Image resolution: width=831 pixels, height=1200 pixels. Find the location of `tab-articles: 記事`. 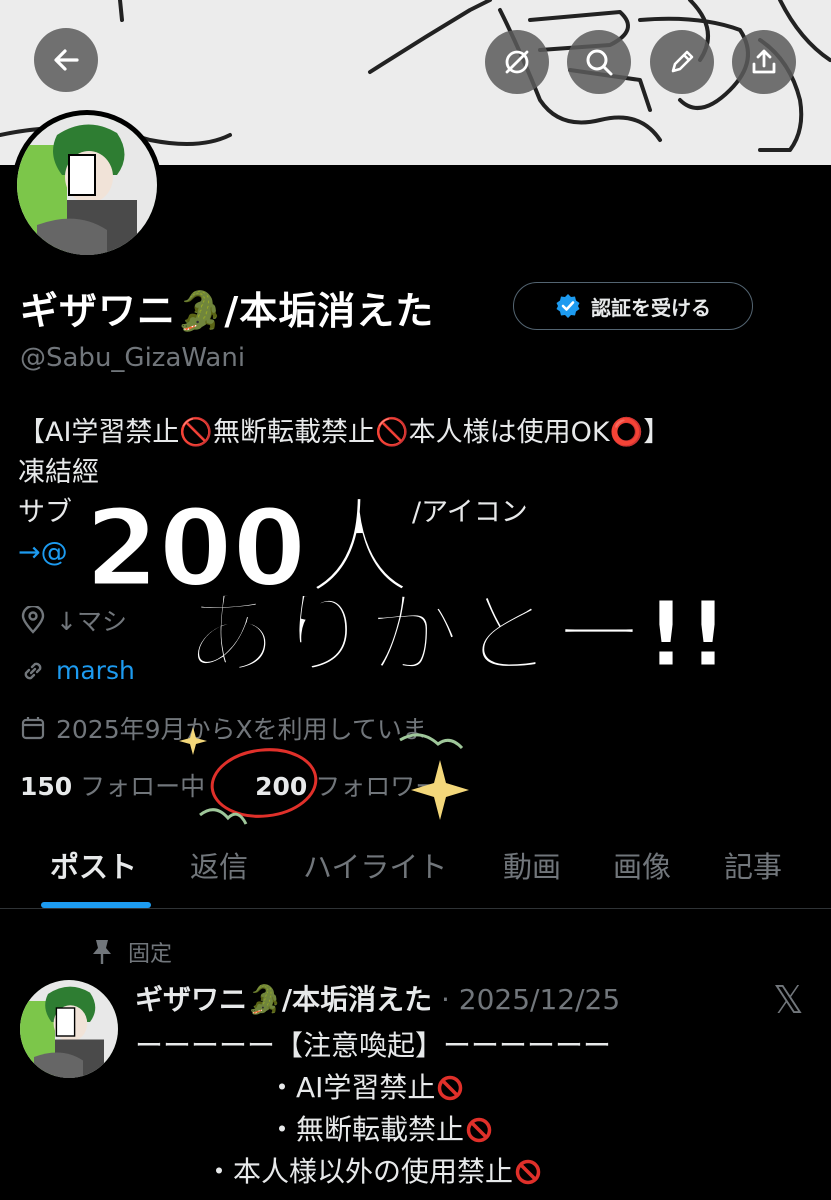

tab-articles: 記事 is located at coordinates (753, 865).